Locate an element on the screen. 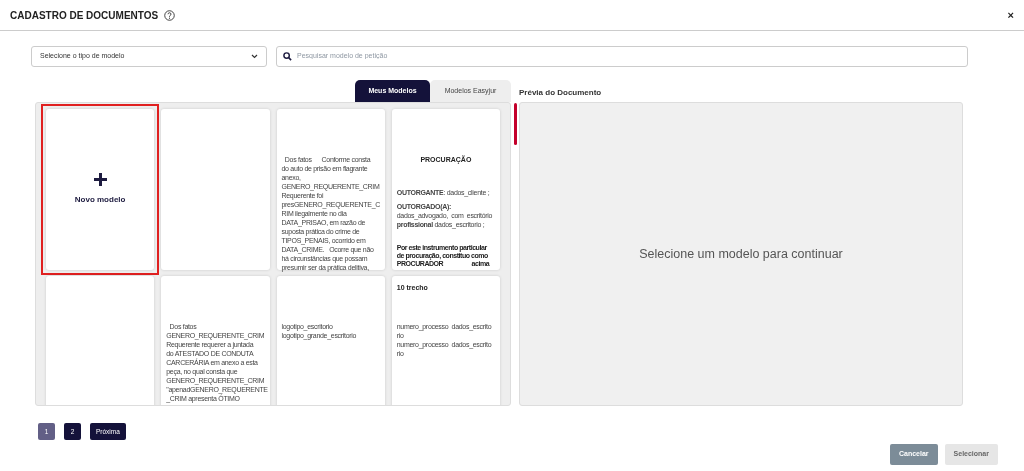 The height and width of the screenshot is (471, 1024). window-title: CADASTRO DE DOCUMENTOS is located at coordinates (84, 15).